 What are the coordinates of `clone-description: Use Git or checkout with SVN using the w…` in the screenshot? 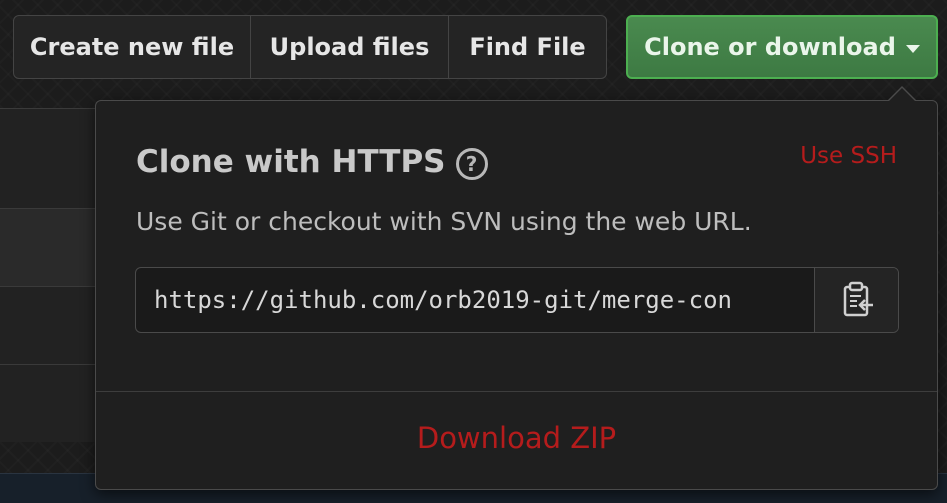 It's located at (444, 221).